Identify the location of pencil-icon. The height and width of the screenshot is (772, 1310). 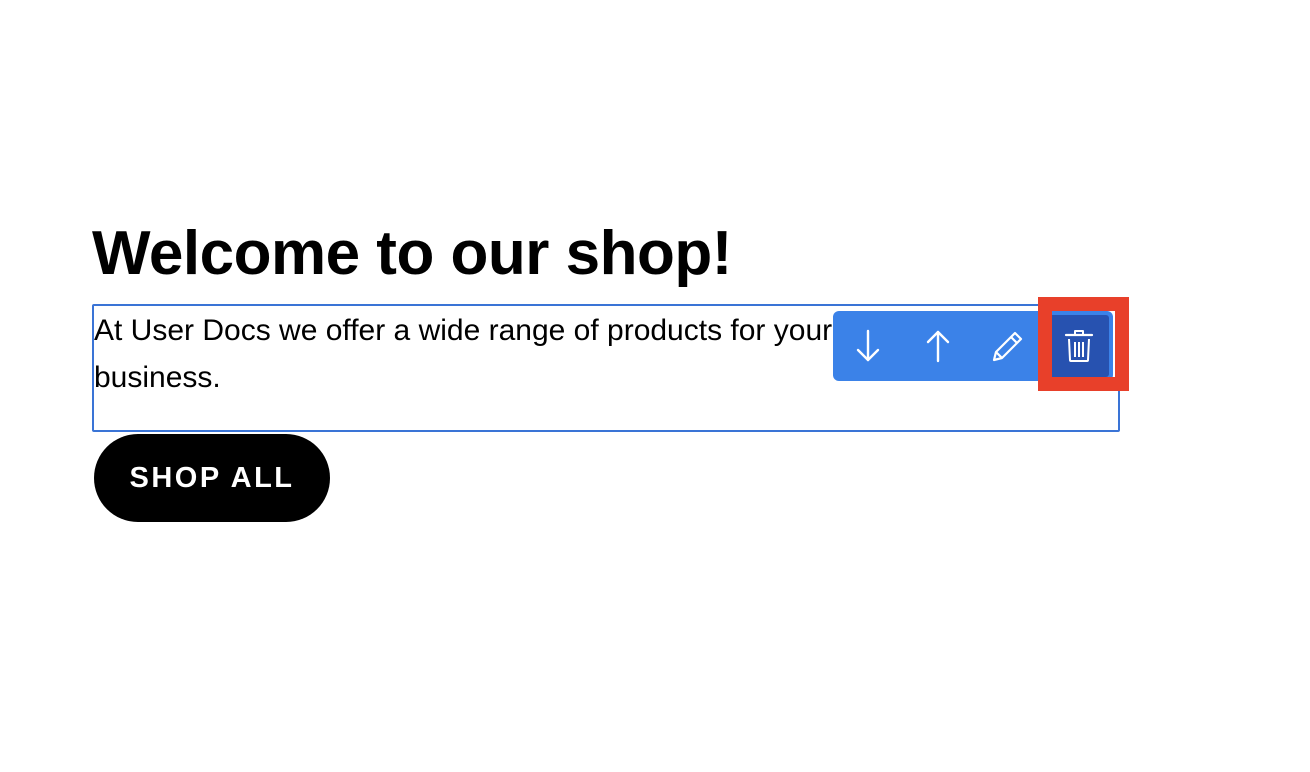
(1007, 346).